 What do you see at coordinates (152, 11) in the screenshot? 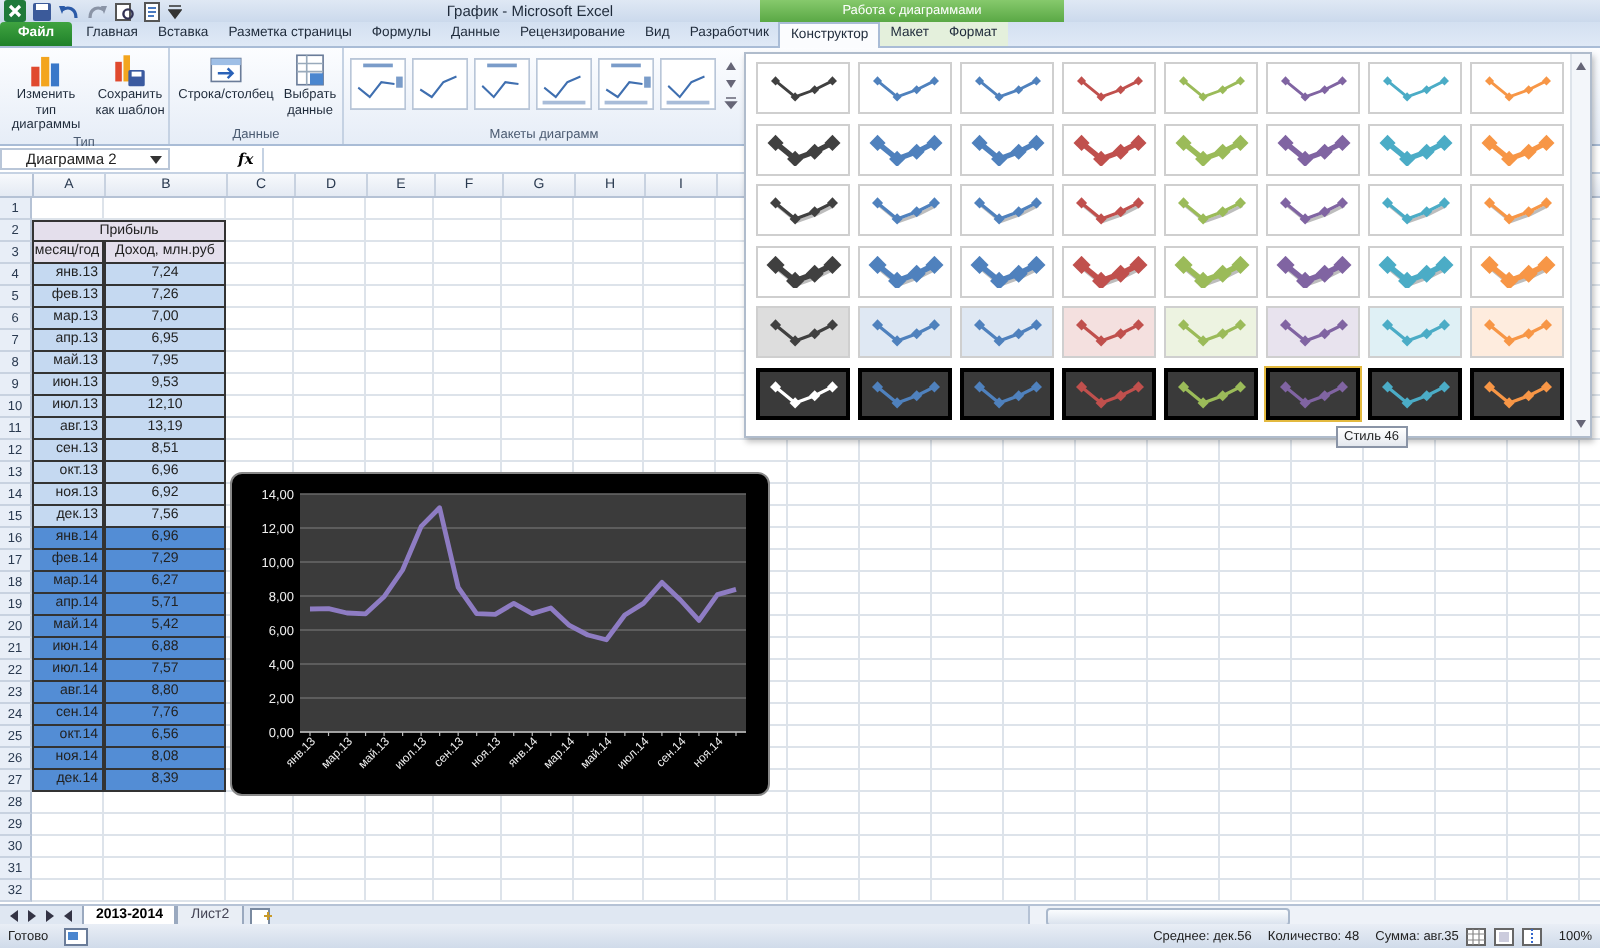
I see `document-icon` at bounding box center [152, 11].